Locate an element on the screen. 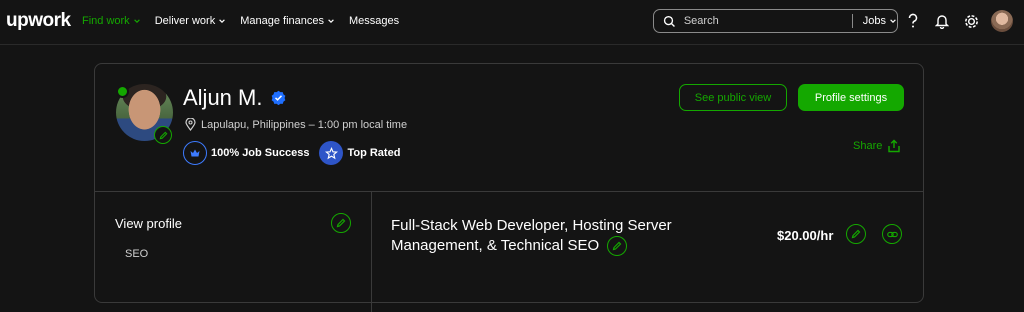 The width and height of the screenshot is (1024, 312). see-public-view-button: See public view is located at coordinates (733, 97).